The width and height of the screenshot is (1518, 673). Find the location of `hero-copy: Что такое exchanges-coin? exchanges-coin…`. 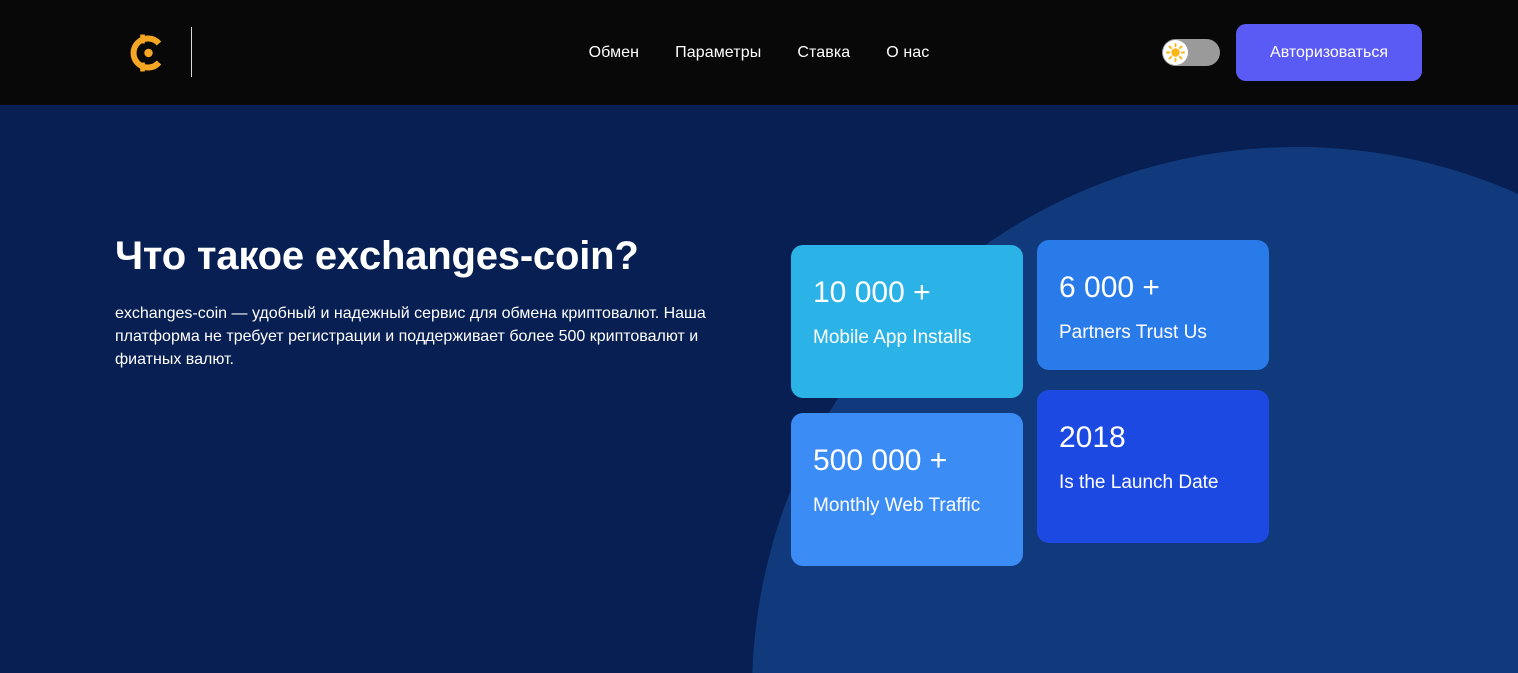

hero-copy: Что такое exchanges-coin? exchanges-coin… is located at coordinates (435, 301).